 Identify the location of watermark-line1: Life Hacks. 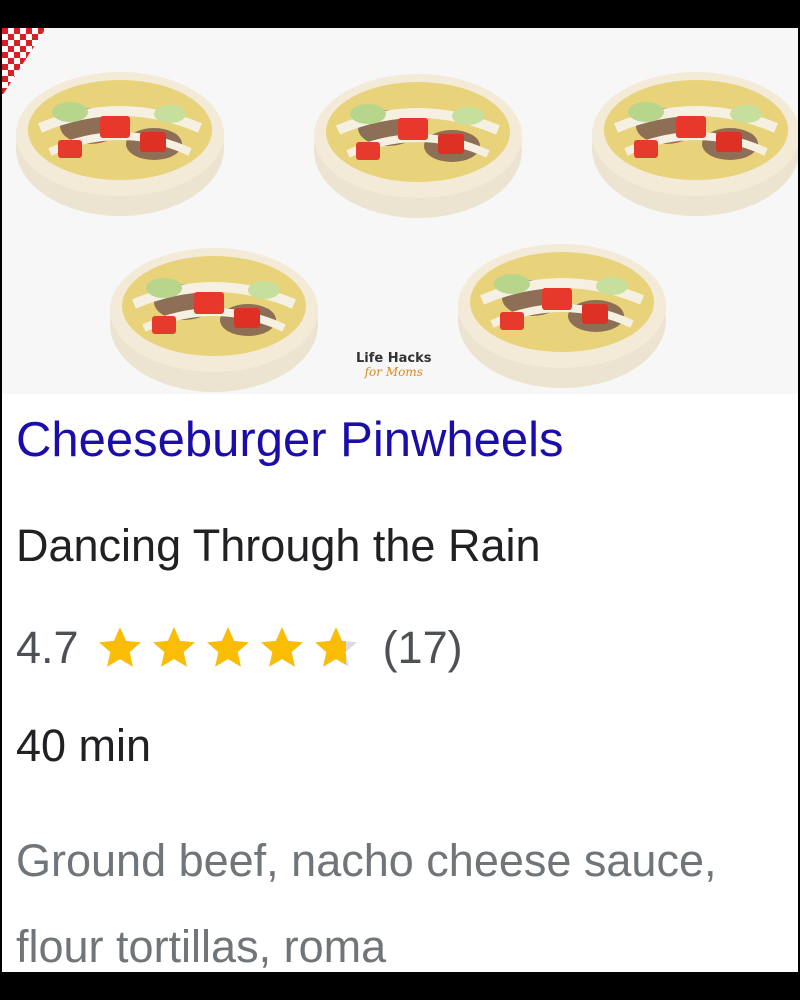
(394, 358).